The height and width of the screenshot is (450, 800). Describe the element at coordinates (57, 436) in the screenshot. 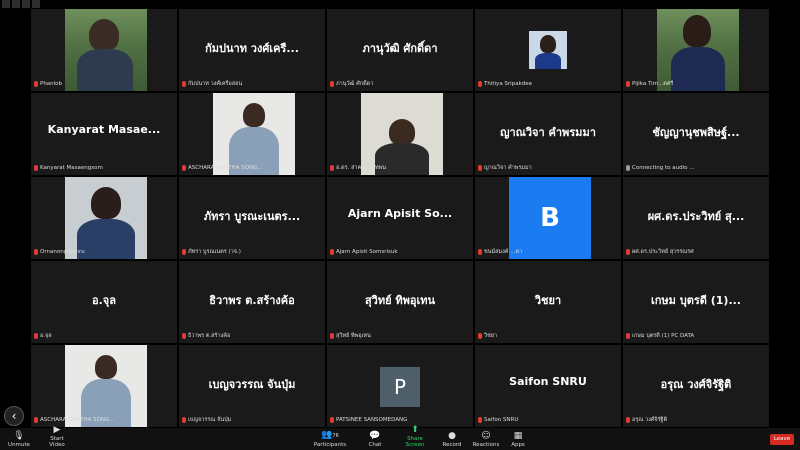

I see `start-video-button: ▶ Start Video` at that location.